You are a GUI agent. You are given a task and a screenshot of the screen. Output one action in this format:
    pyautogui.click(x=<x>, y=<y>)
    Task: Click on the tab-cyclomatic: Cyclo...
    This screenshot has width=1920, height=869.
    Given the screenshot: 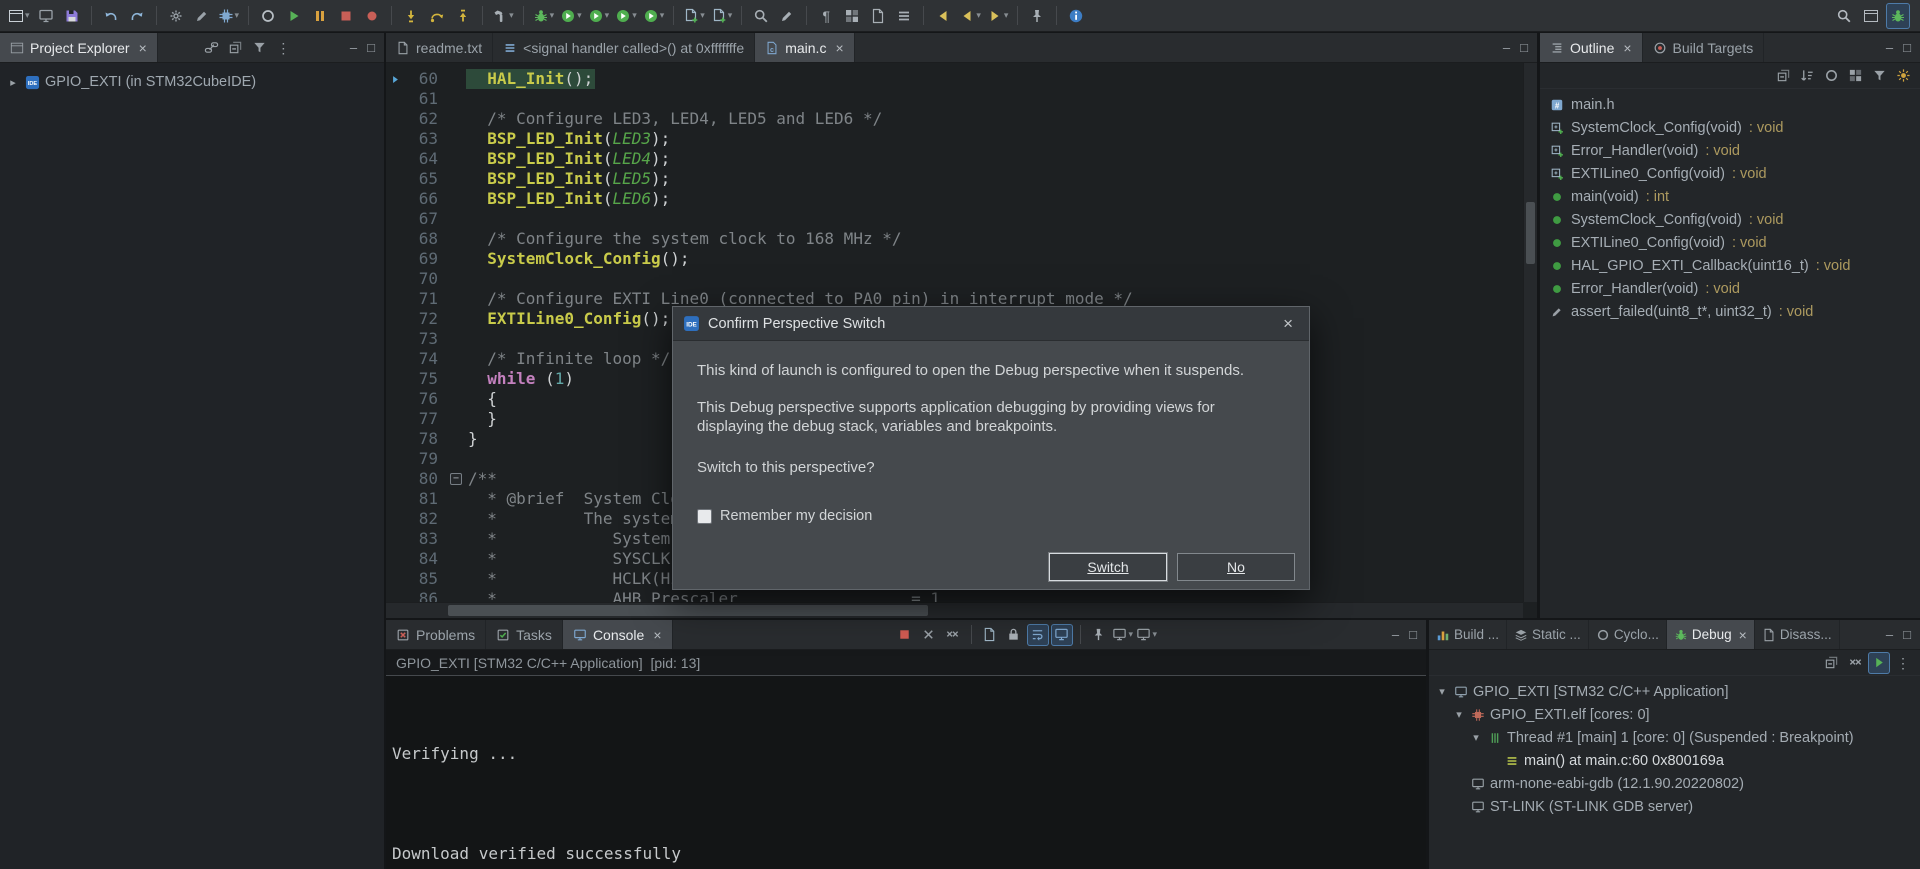 What is the action you would take?
    pyautogui.click(x=1628, y=634)
    